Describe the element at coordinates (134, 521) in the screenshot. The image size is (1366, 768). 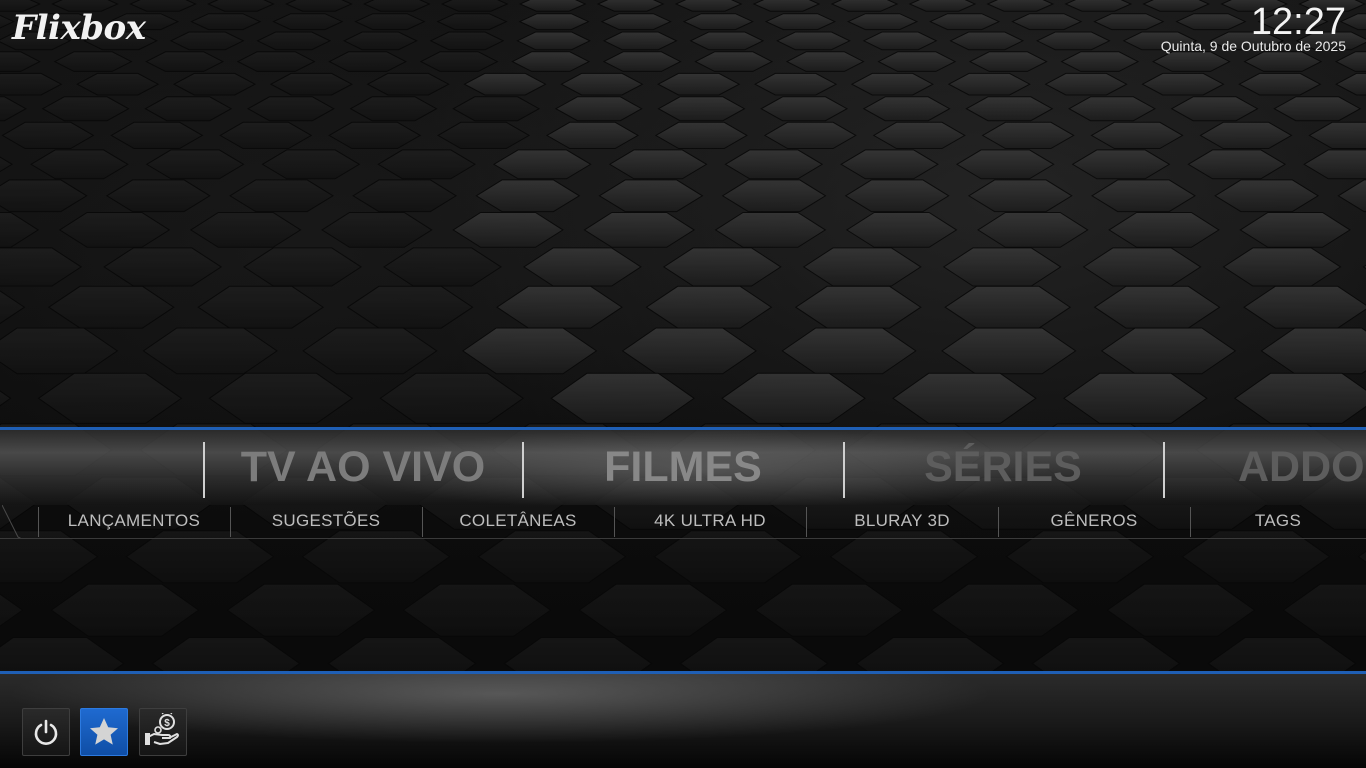
I see `submenu-item-lancamentos: LANÇAMENTOS` at that location.